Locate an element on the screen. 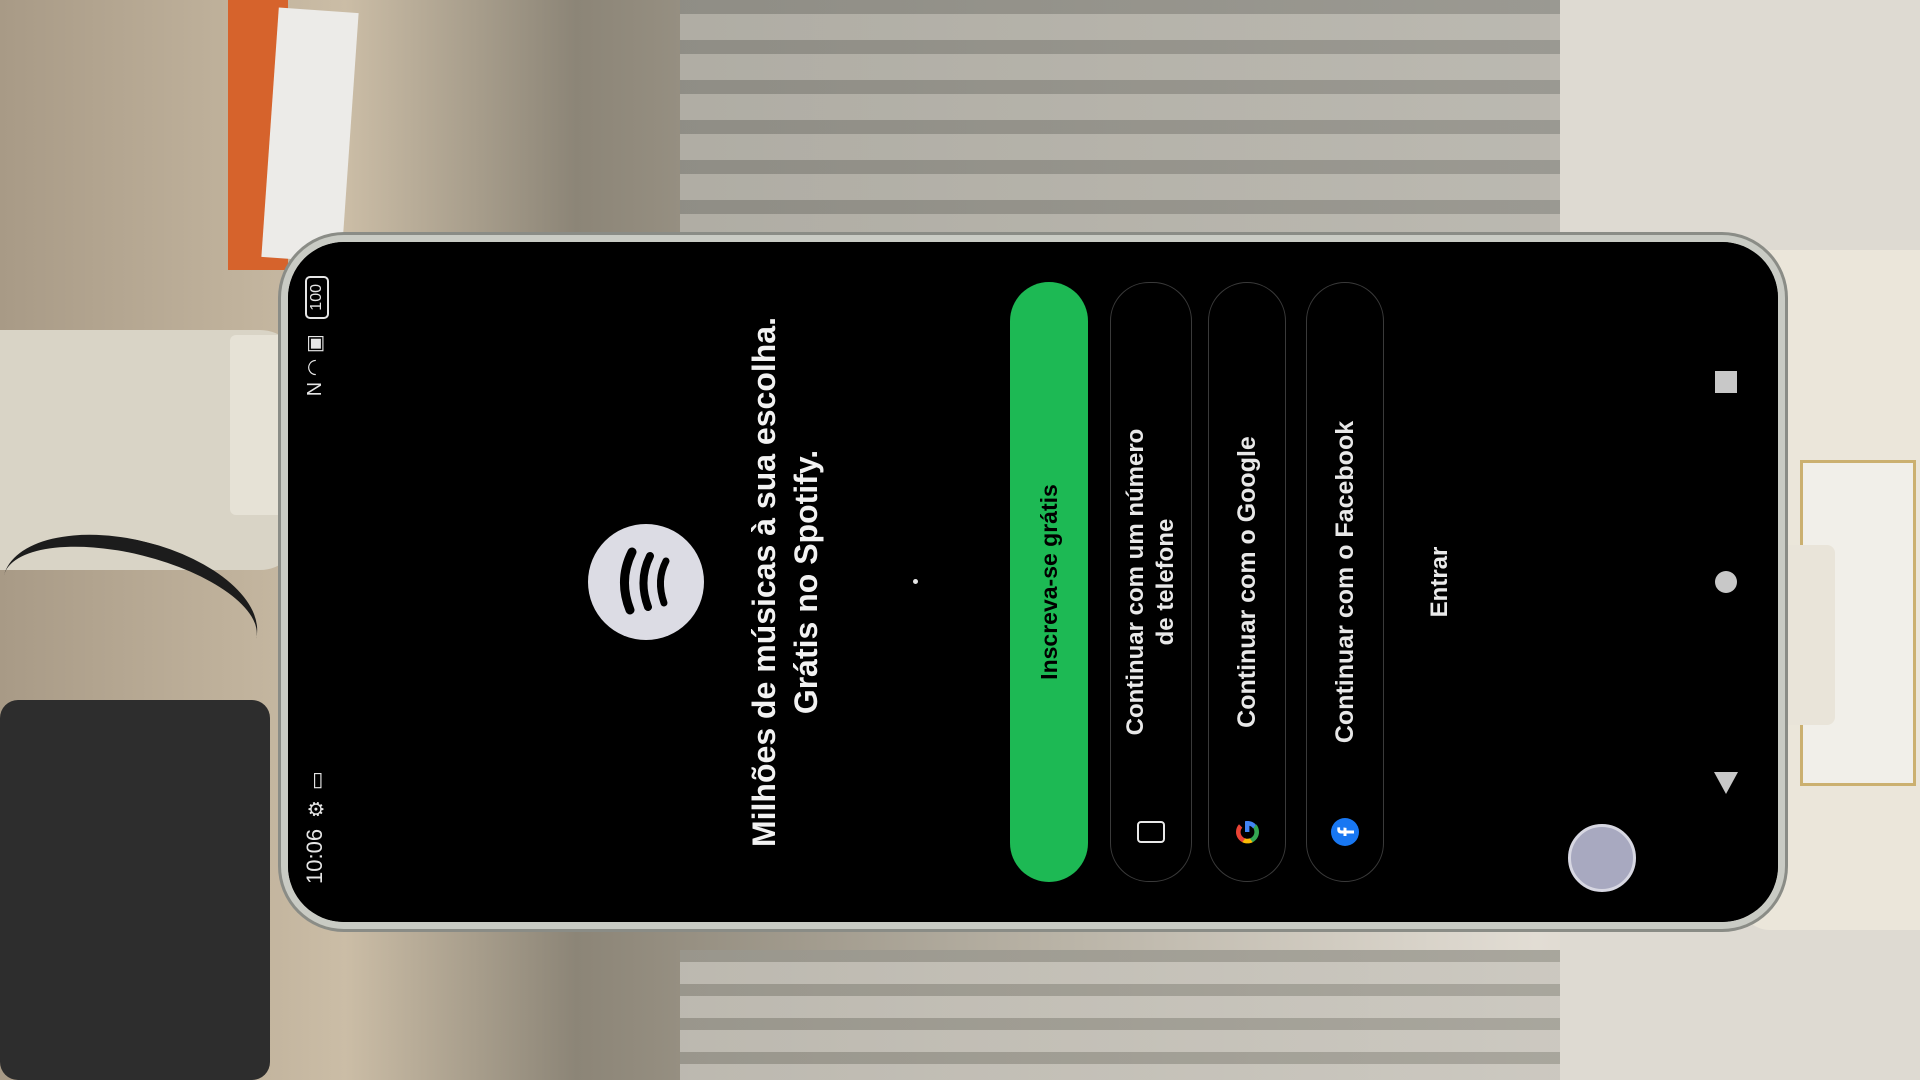 The width and height of the screenshot is (1920, 1080). phone-clamp-left is located at coordinates (260, 425).